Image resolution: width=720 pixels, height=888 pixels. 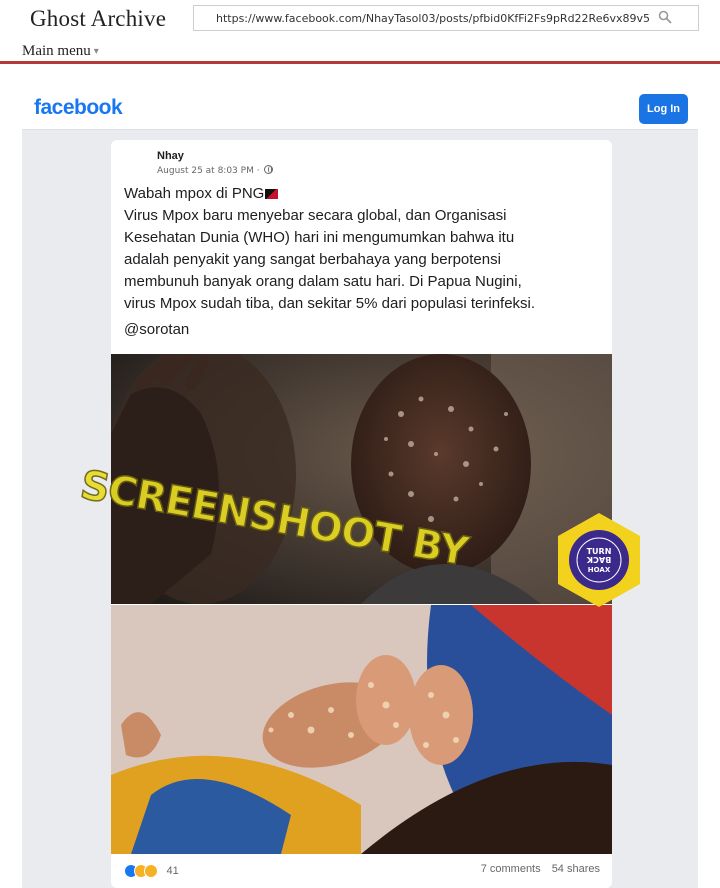 I want to click on mafindo-badge-logo: TURN BACK HOAX, so click(x=599, y=560).